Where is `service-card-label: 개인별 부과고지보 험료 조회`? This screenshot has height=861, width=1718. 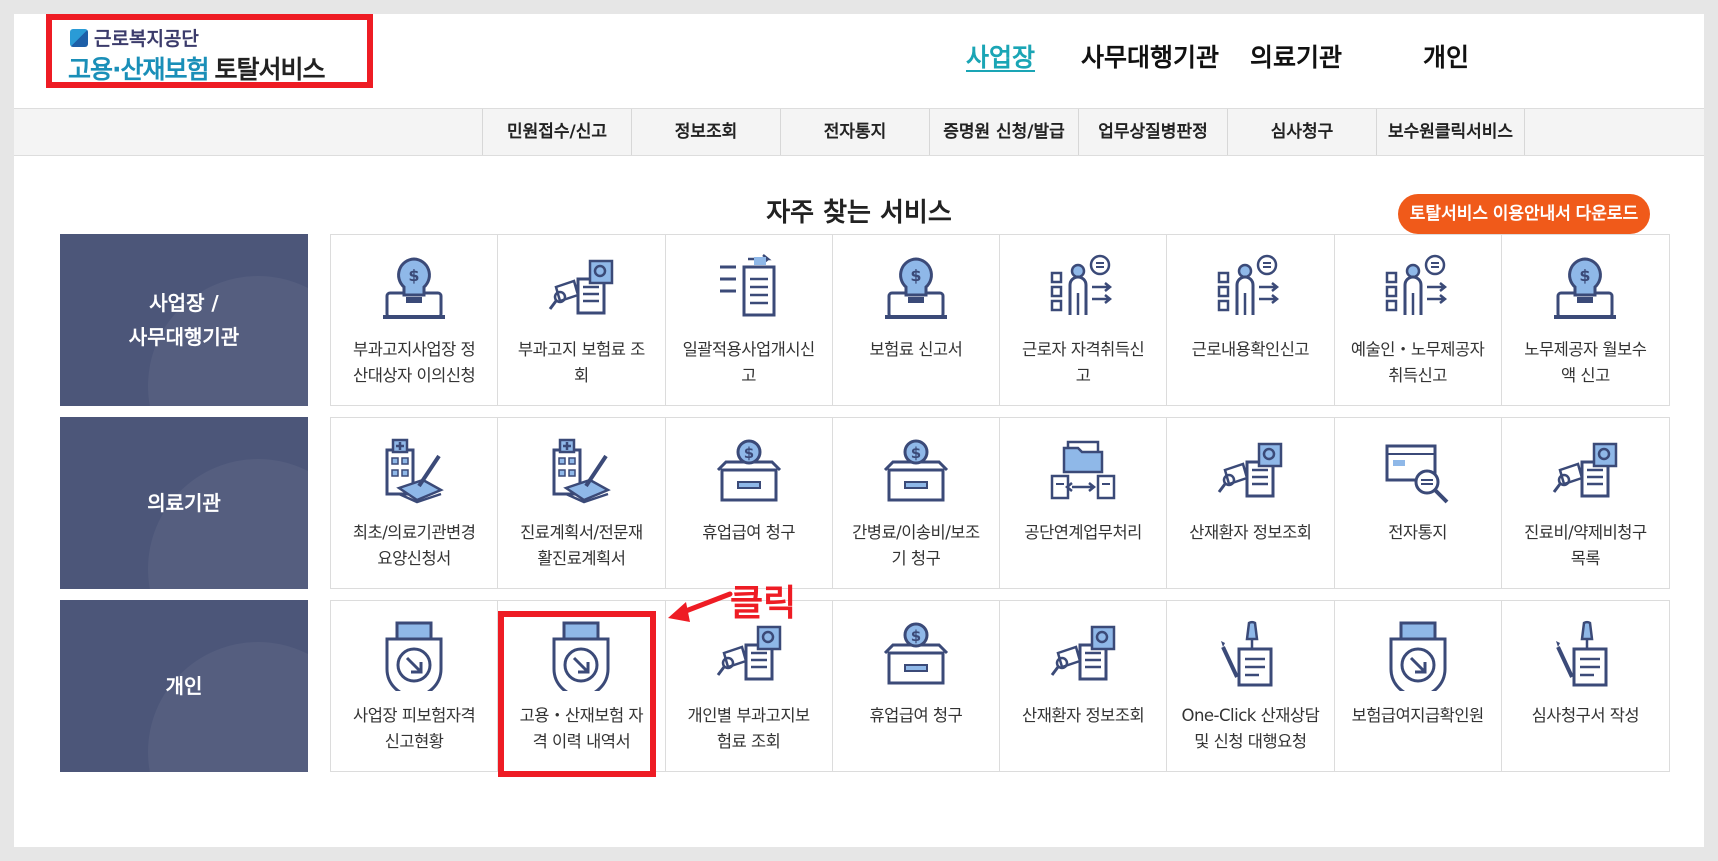
service-card-label: 개인별 부과고지보 험료 조회 is located at coordinates (749, 728).